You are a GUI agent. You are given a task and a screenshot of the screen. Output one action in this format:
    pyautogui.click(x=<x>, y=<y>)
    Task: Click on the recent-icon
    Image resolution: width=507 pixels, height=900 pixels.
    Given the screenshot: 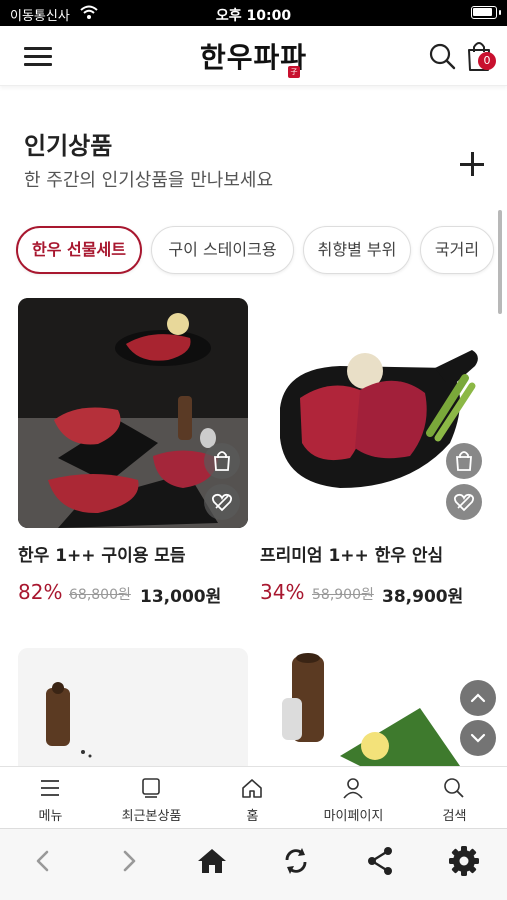 What is the action you would take?
    pyautogui.click(x=151, y=788)
    